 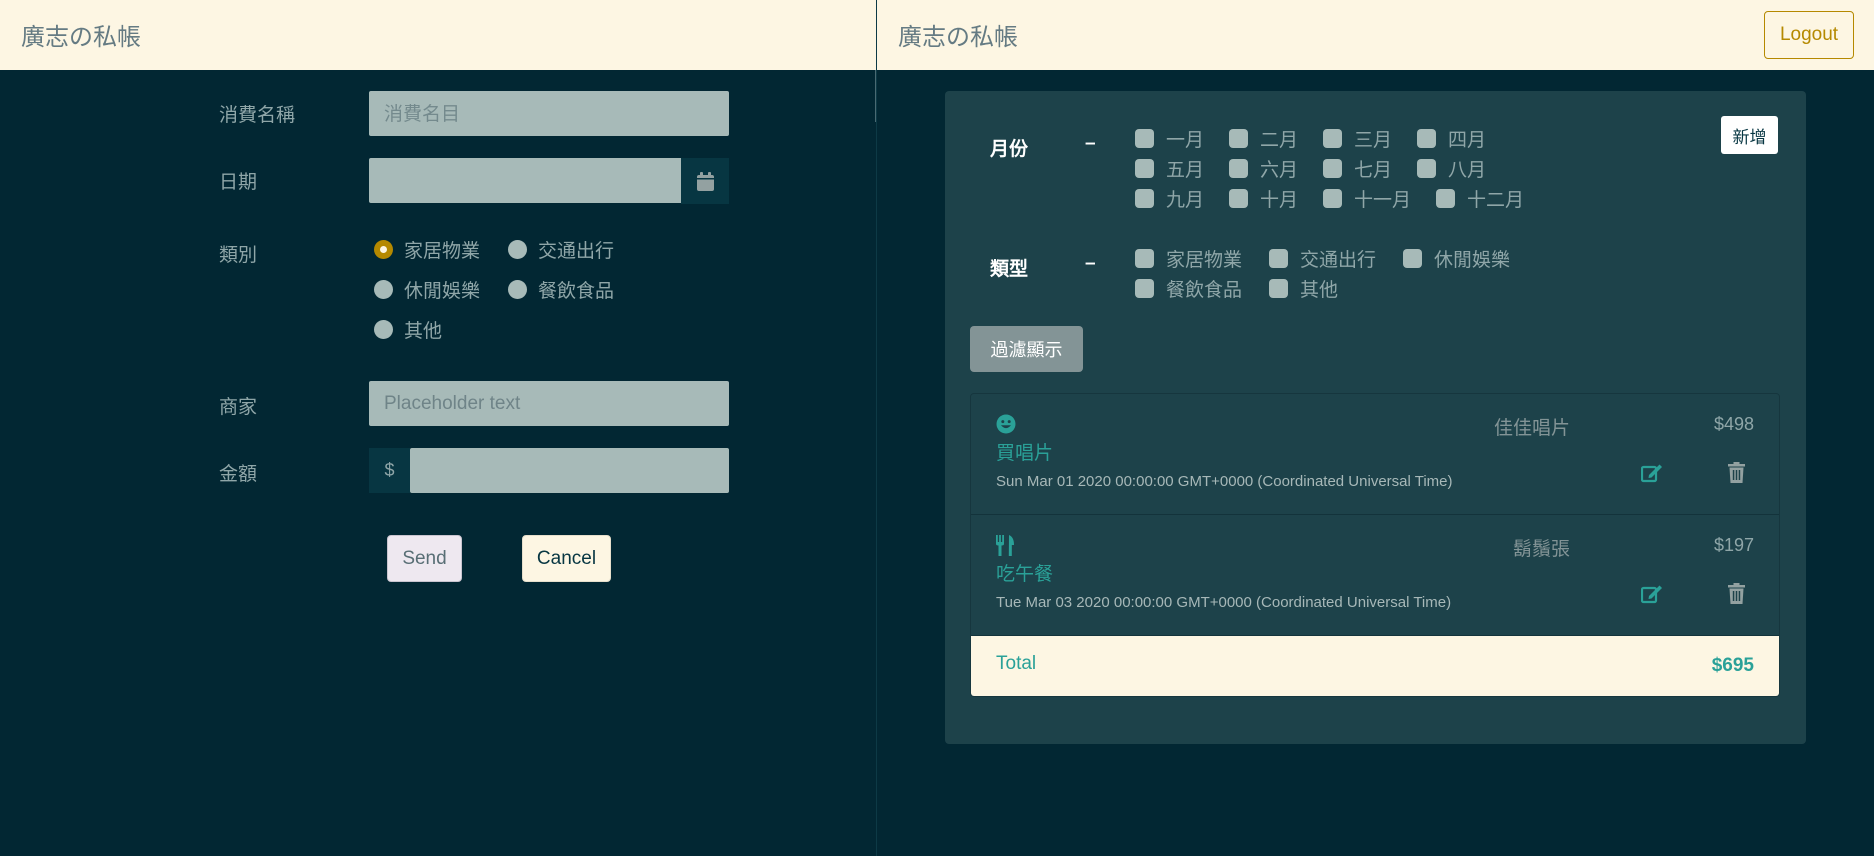 What do you see at coordinates (1749, 135) in the screenshot?
I see `add-button: 新增` at bounding box center [1749, 135].